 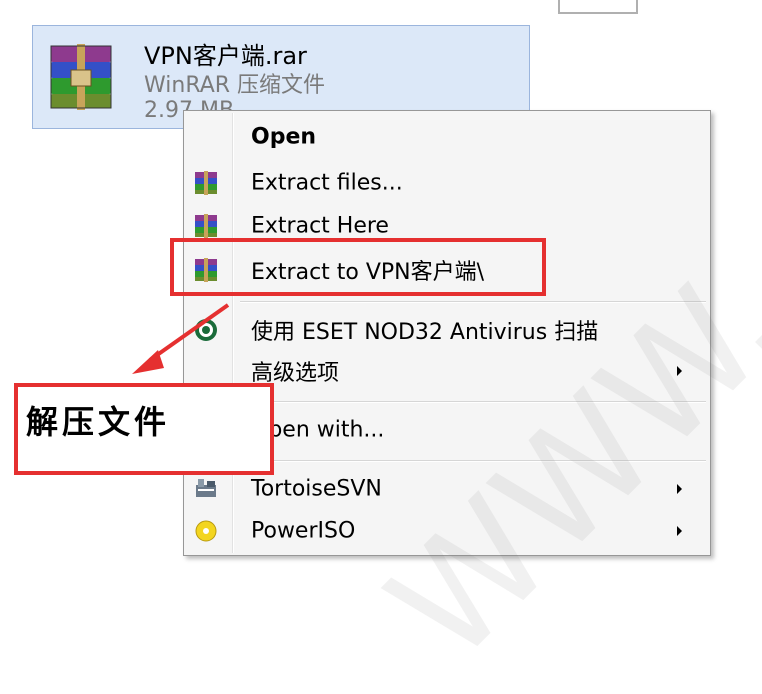 I want to click on winrar-archive-icon, so click(x=81, y=77).